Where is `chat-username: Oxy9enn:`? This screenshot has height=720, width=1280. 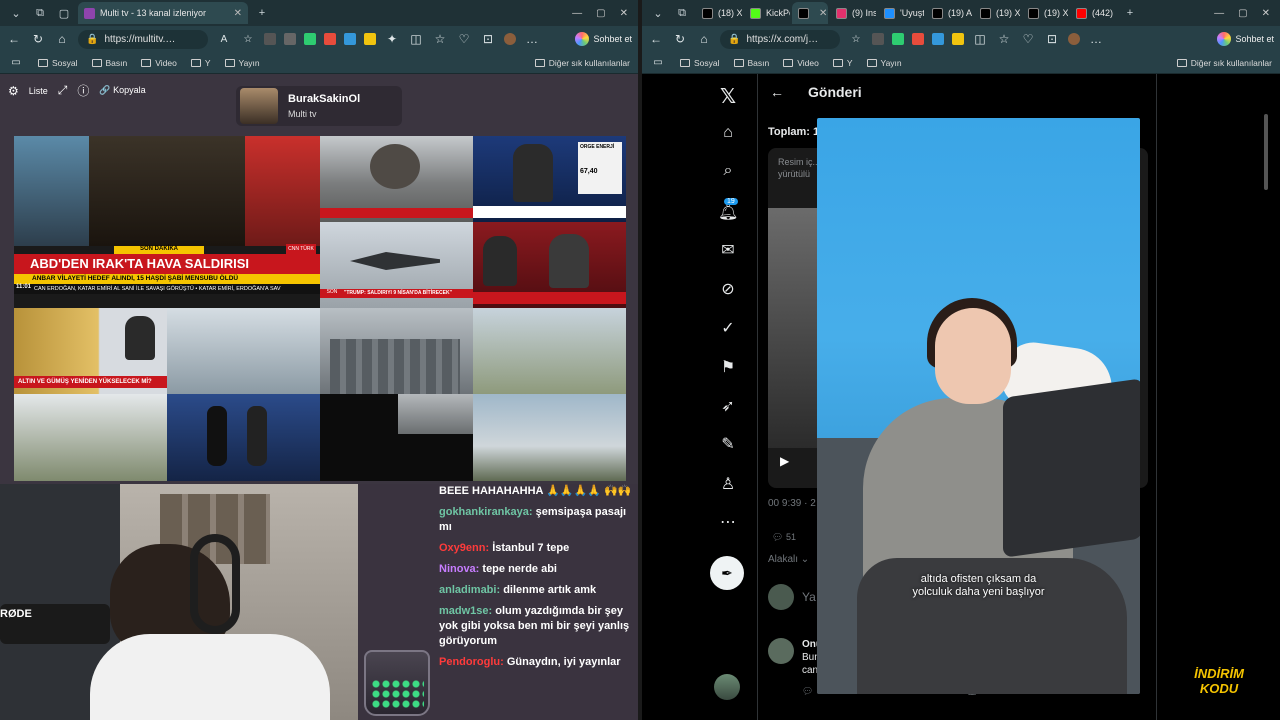
chat-username: Oxy9enn: is located at coordinates (464, 548).